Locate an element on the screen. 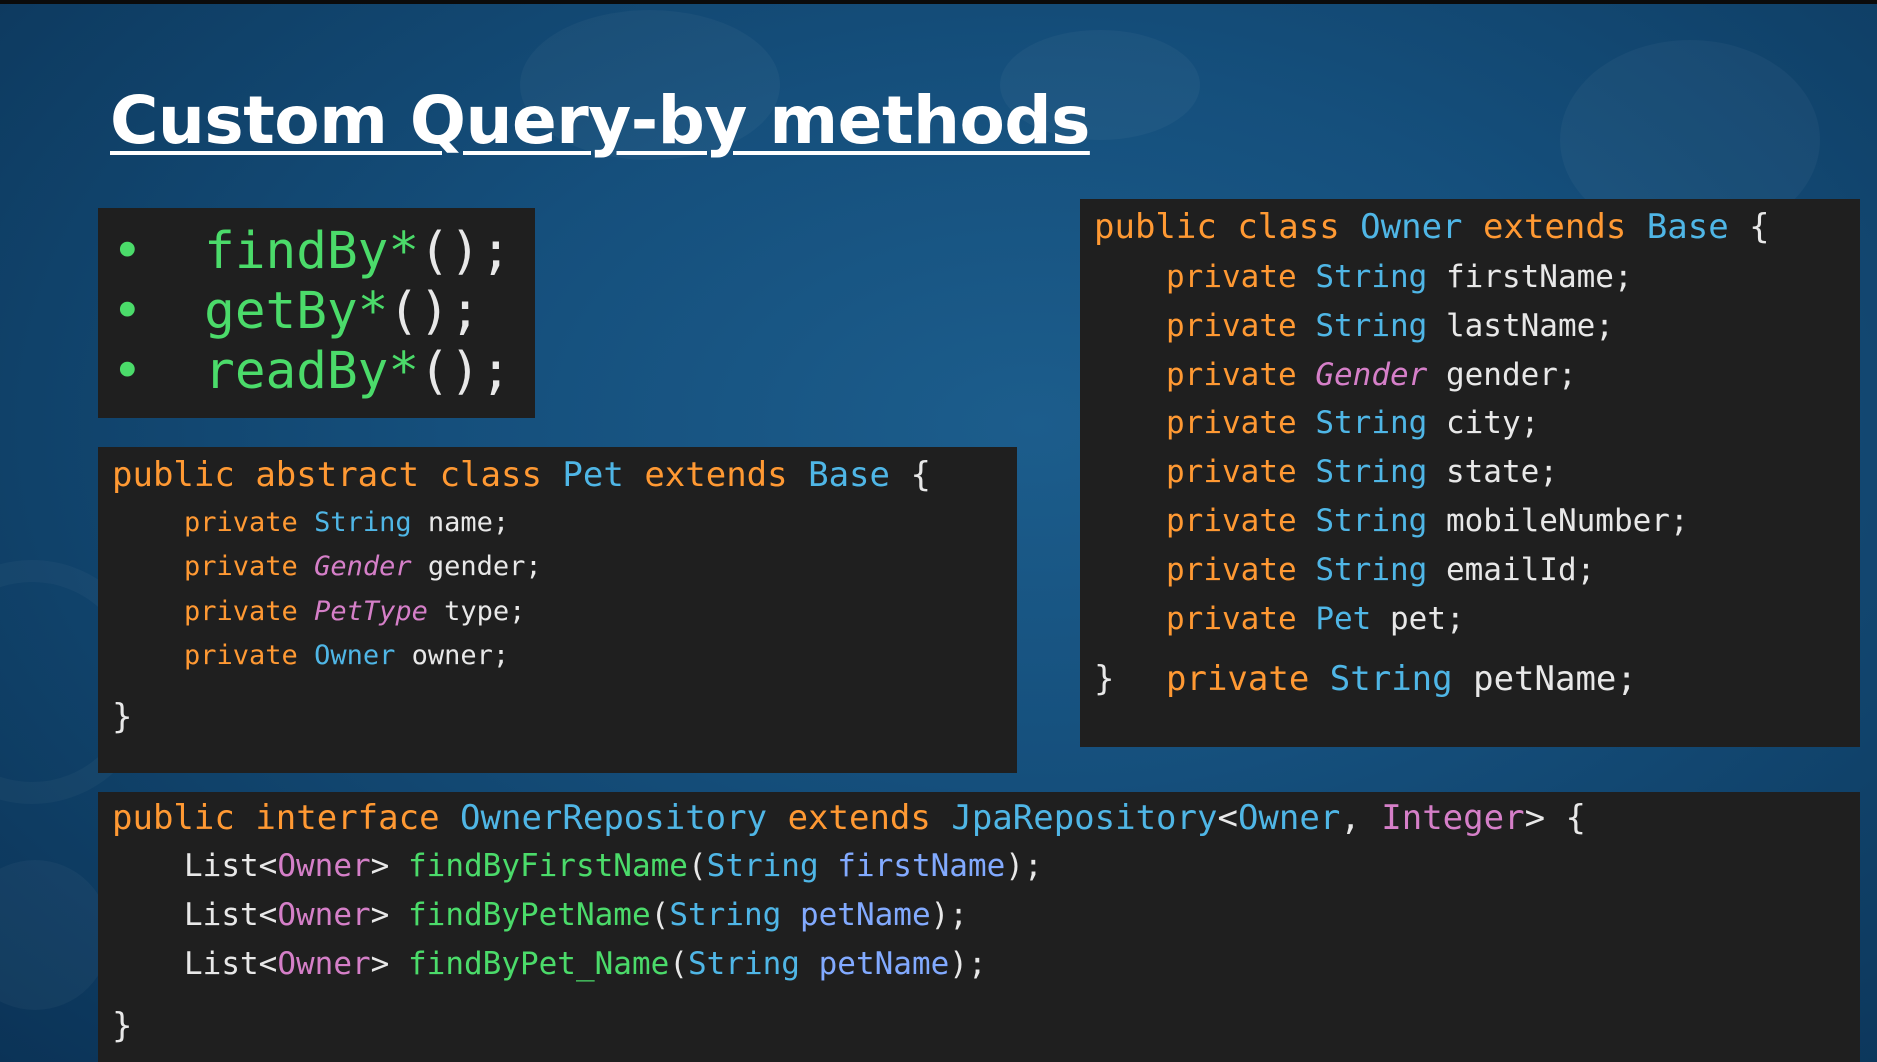  field-name: state is located at coordinates (1492, 472).